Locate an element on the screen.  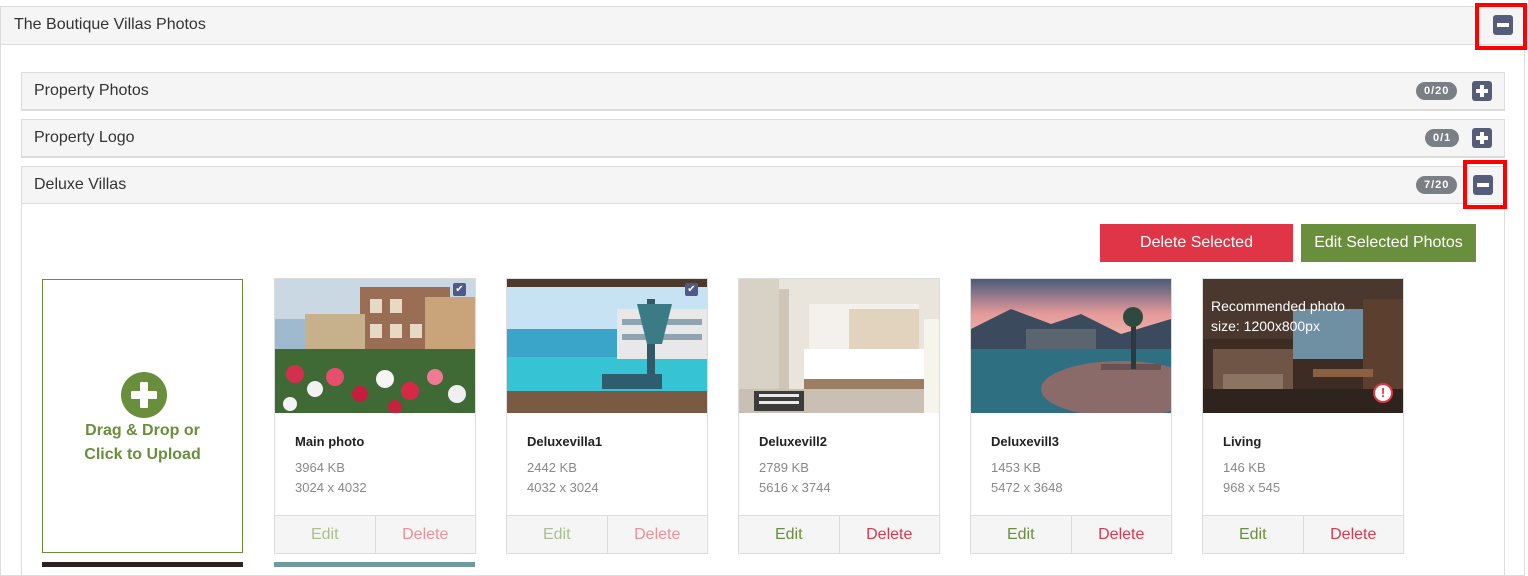
expand-property-photos-button is located at coordinates (1482, 91).